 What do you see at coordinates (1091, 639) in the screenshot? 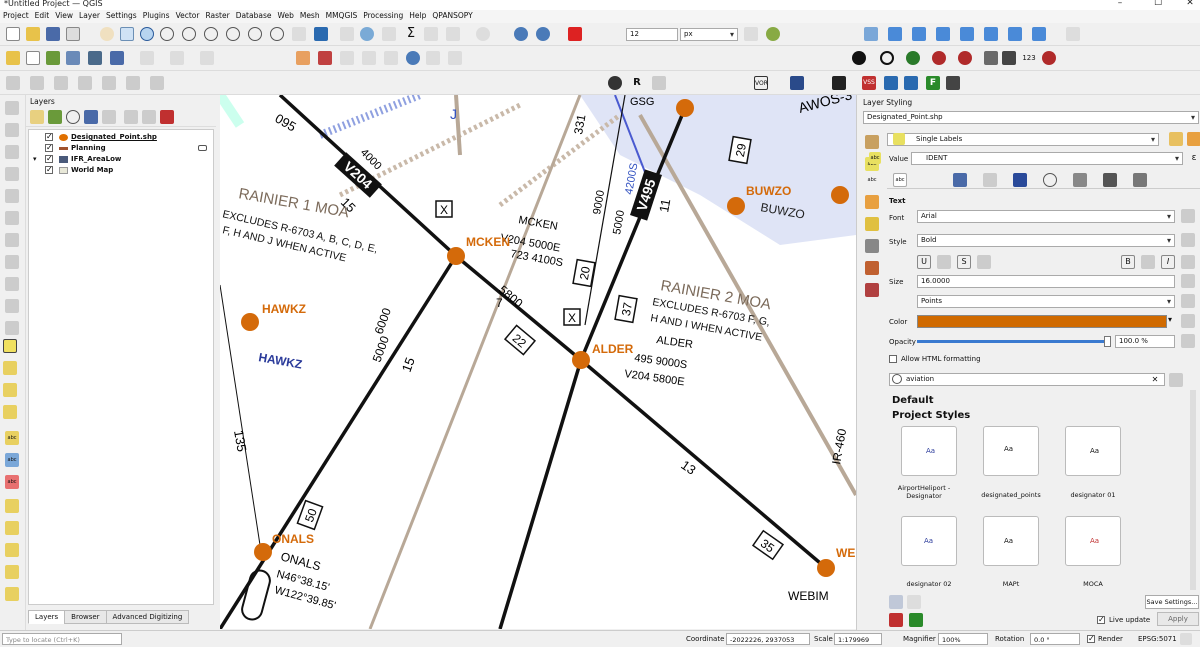
I see `render-checkbox: ✓` at bounding box center [1091, 639].